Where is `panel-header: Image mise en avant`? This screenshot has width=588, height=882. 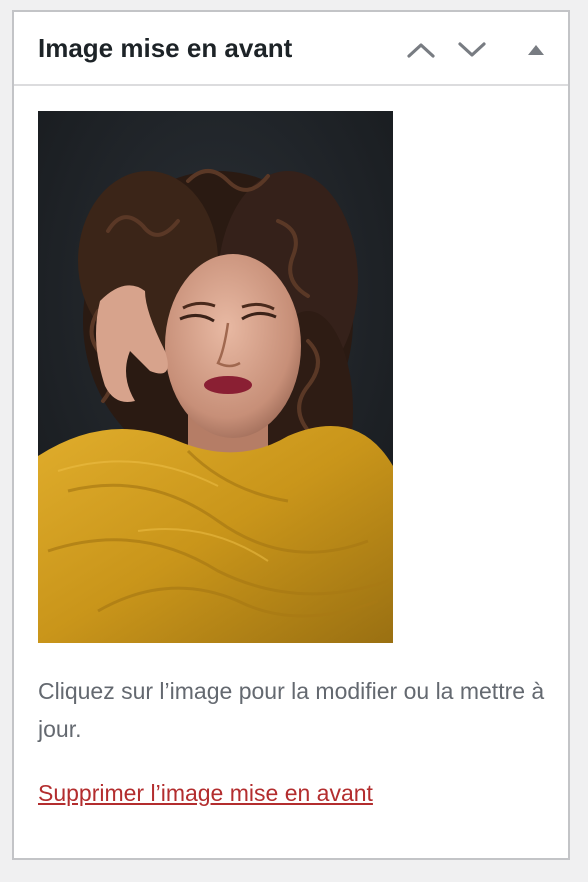
panel-header: Image mise en avant is located at coordinates (291, 49).